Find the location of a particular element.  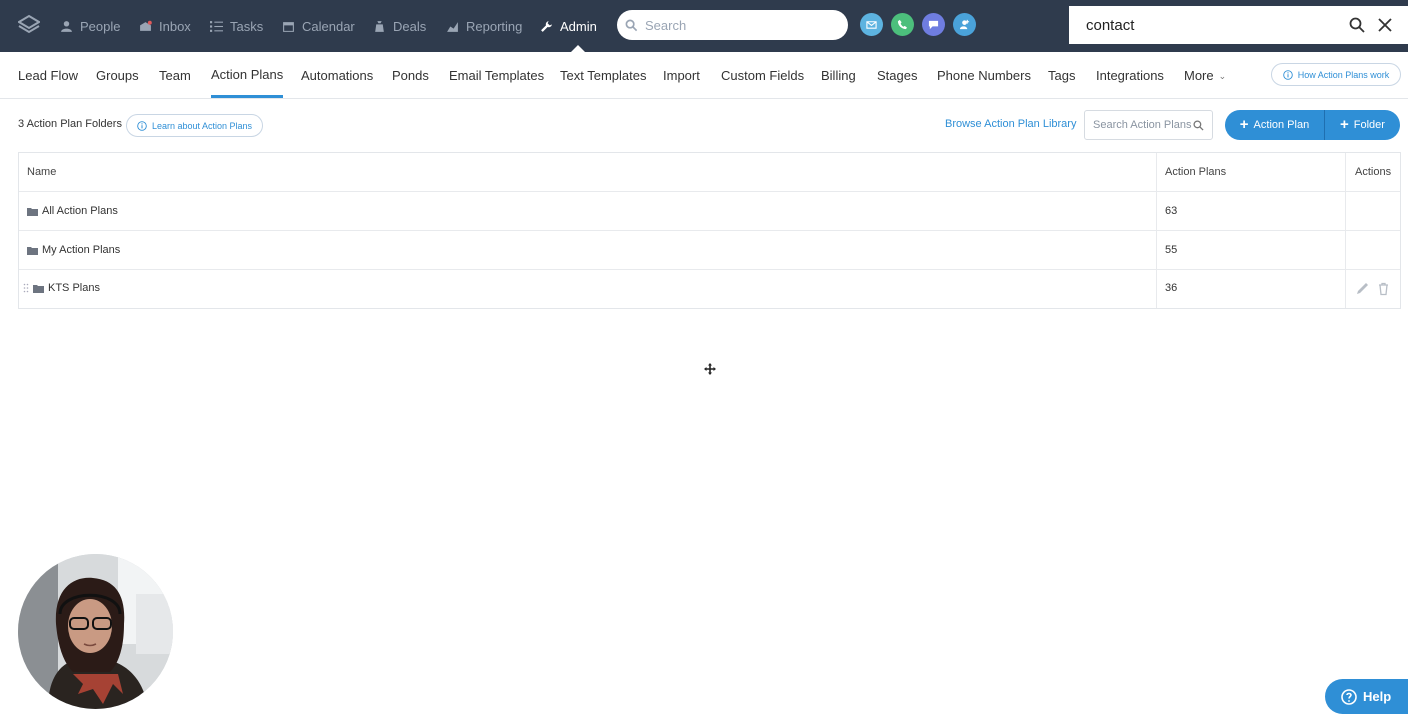

command-search-button is located at coordinates (1357, 25).